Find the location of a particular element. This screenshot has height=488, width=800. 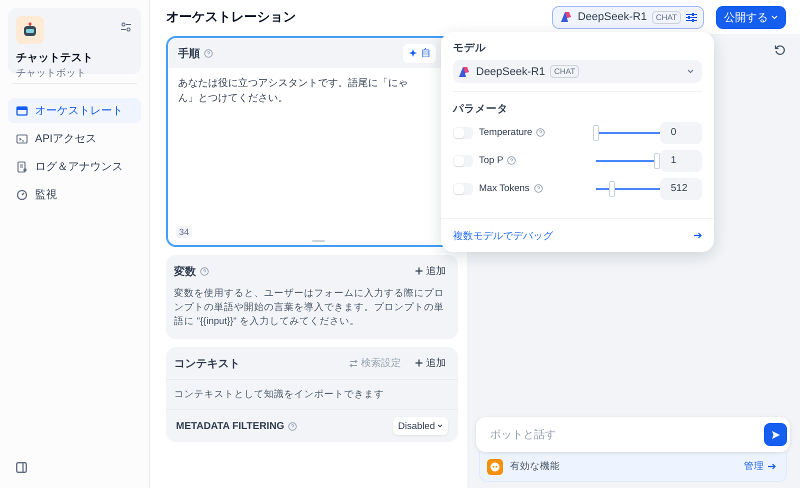

layout-icon is located at coordinates (22, 110).